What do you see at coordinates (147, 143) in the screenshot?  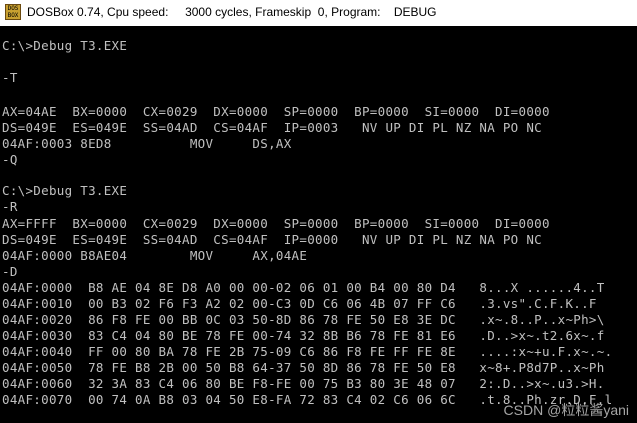 I see `console-line: 04AF:0003 8ED8 MOV DS,AX` at bounding box center [147, 143].